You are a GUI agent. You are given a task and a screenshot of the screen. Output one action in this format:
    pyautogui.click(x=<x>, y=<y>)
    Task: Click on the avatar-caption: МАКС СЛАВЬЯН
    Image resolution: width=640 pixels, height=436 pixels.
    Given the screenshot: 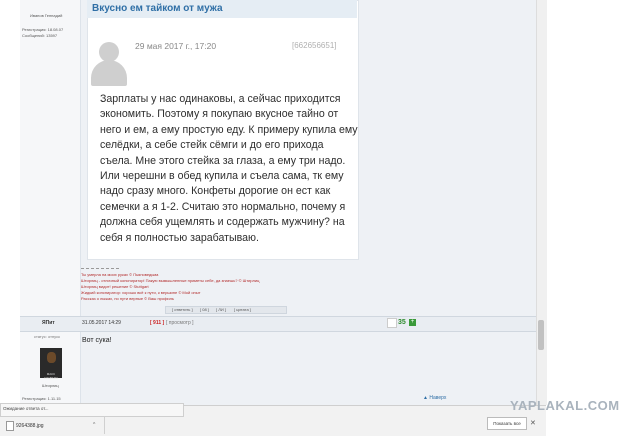 What is the action you would take?
    pyautogui.click(x=51, y=376)
    